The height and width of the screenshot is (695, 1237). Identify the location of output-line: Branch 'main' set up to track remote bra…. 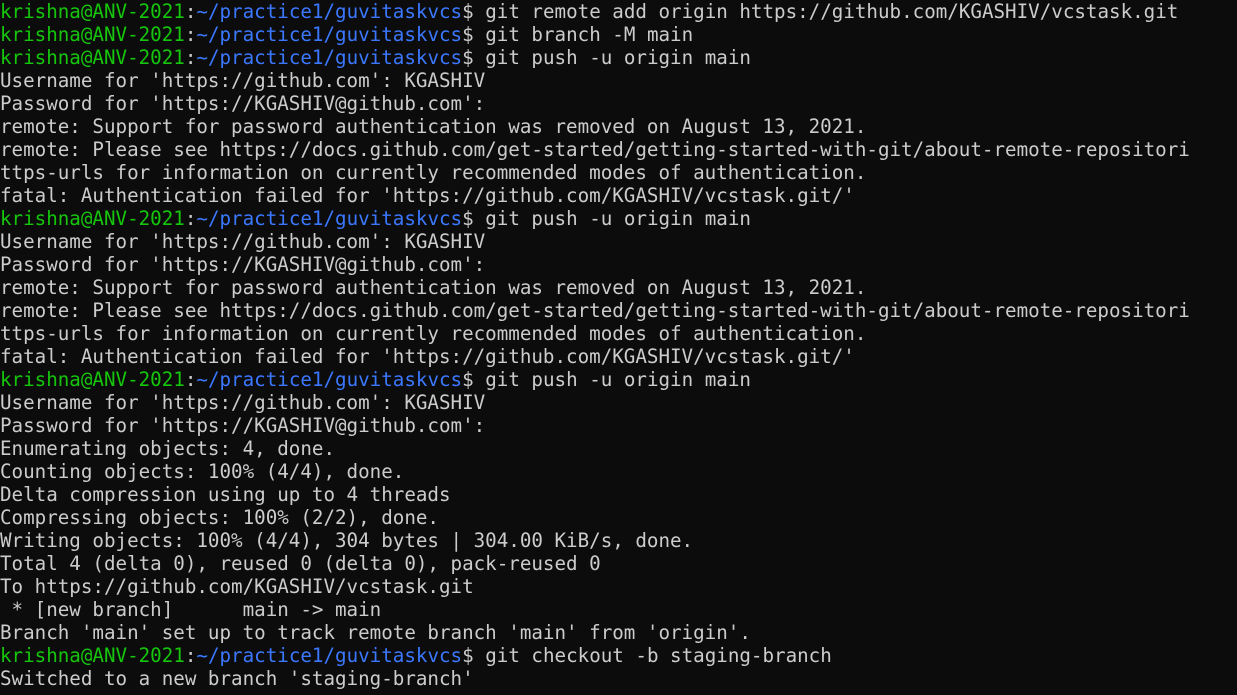
(375, 632).